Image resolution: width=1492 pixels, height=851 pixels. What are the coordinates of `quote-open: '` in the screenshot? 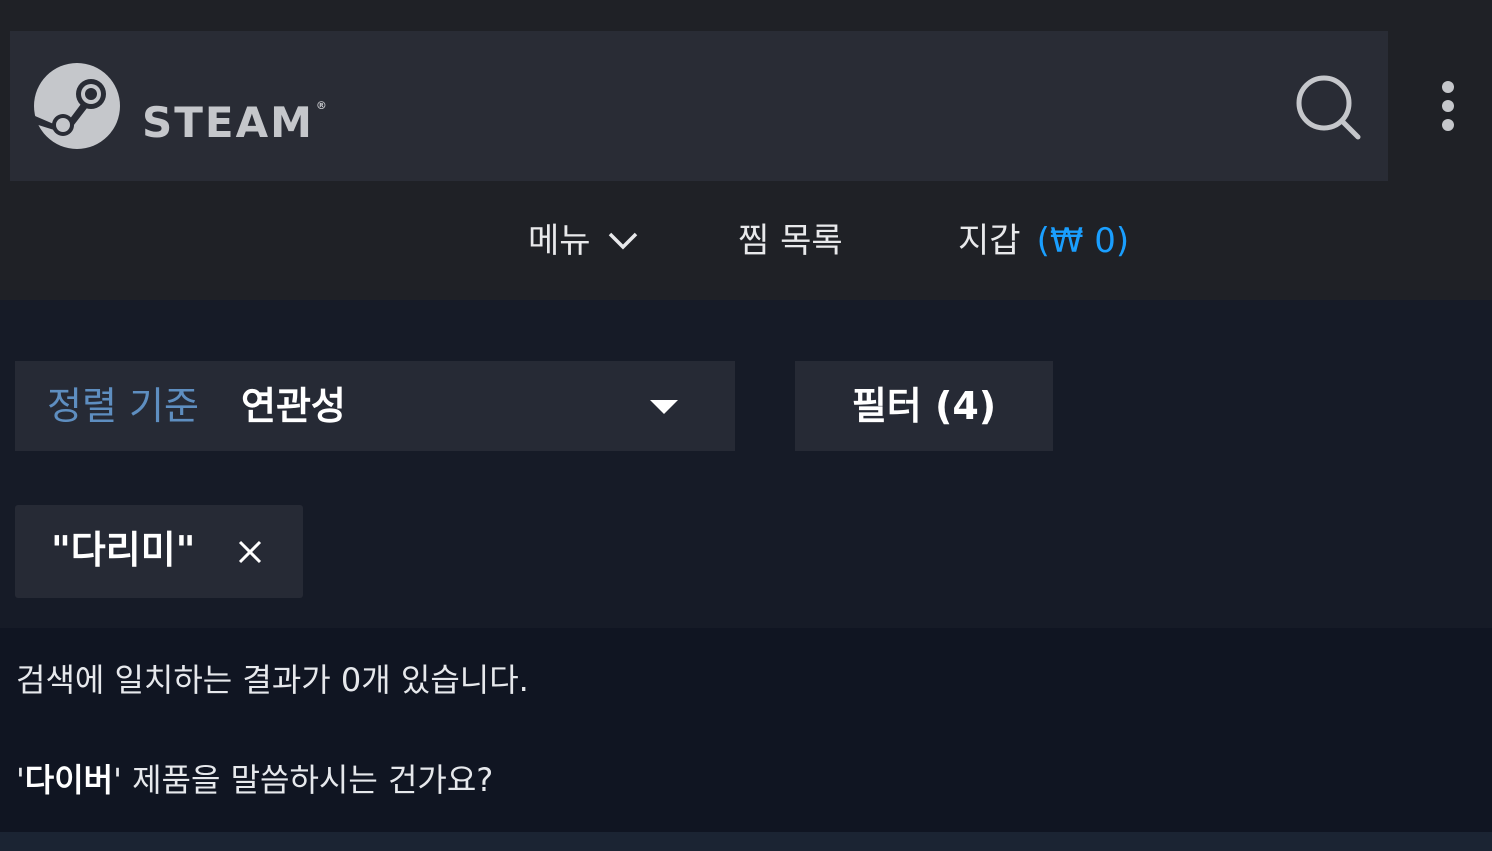 It's located at (20, 780).